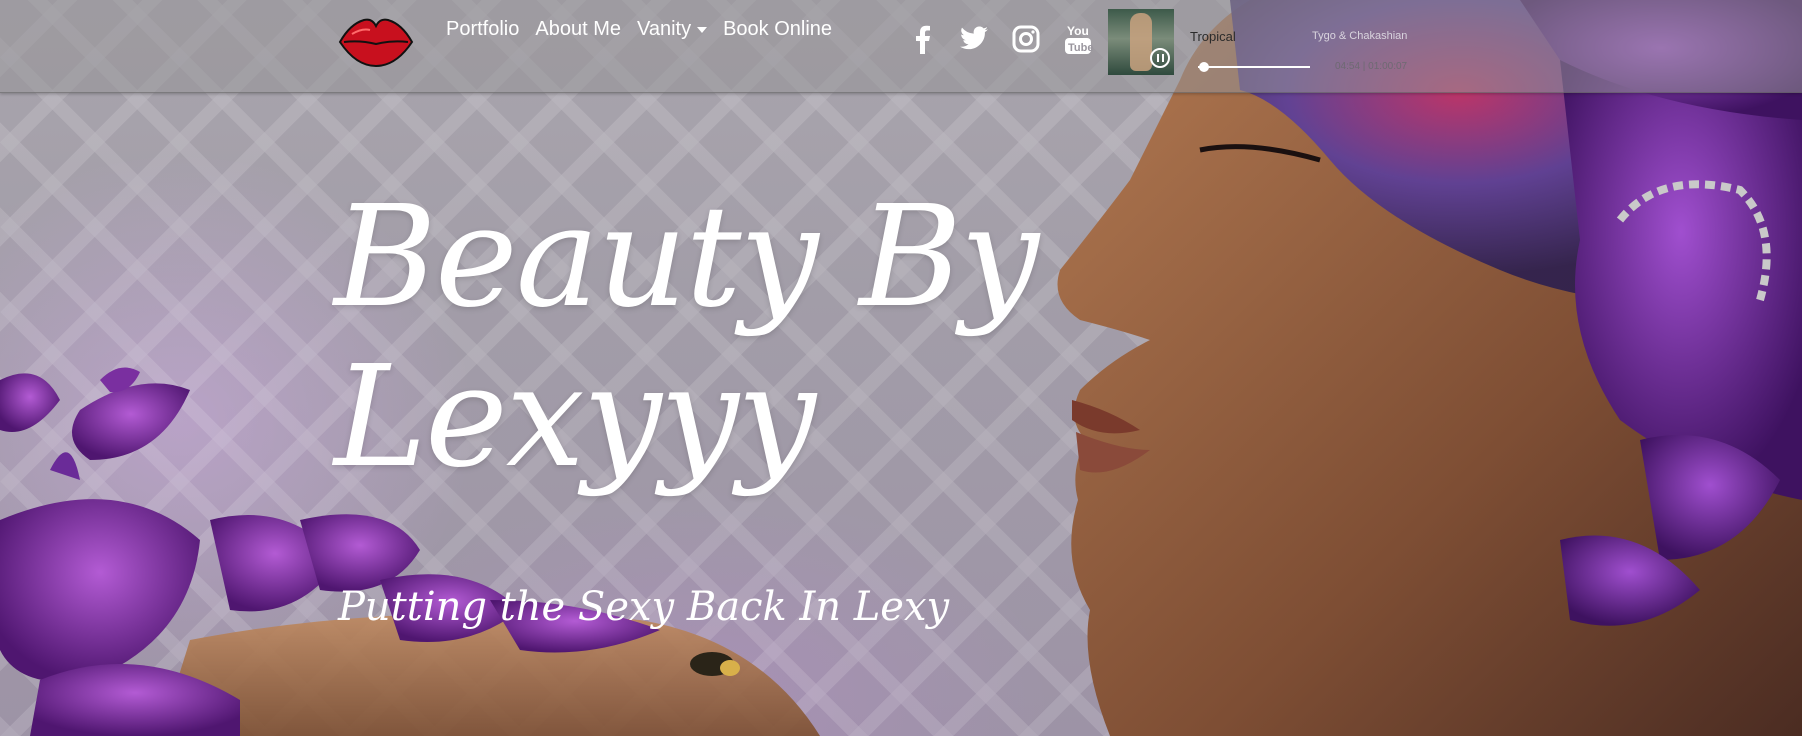  Describe the element at coordinates (482, 29) in the screenshot. I see `nav-portfolio: Portfolio` at that location.